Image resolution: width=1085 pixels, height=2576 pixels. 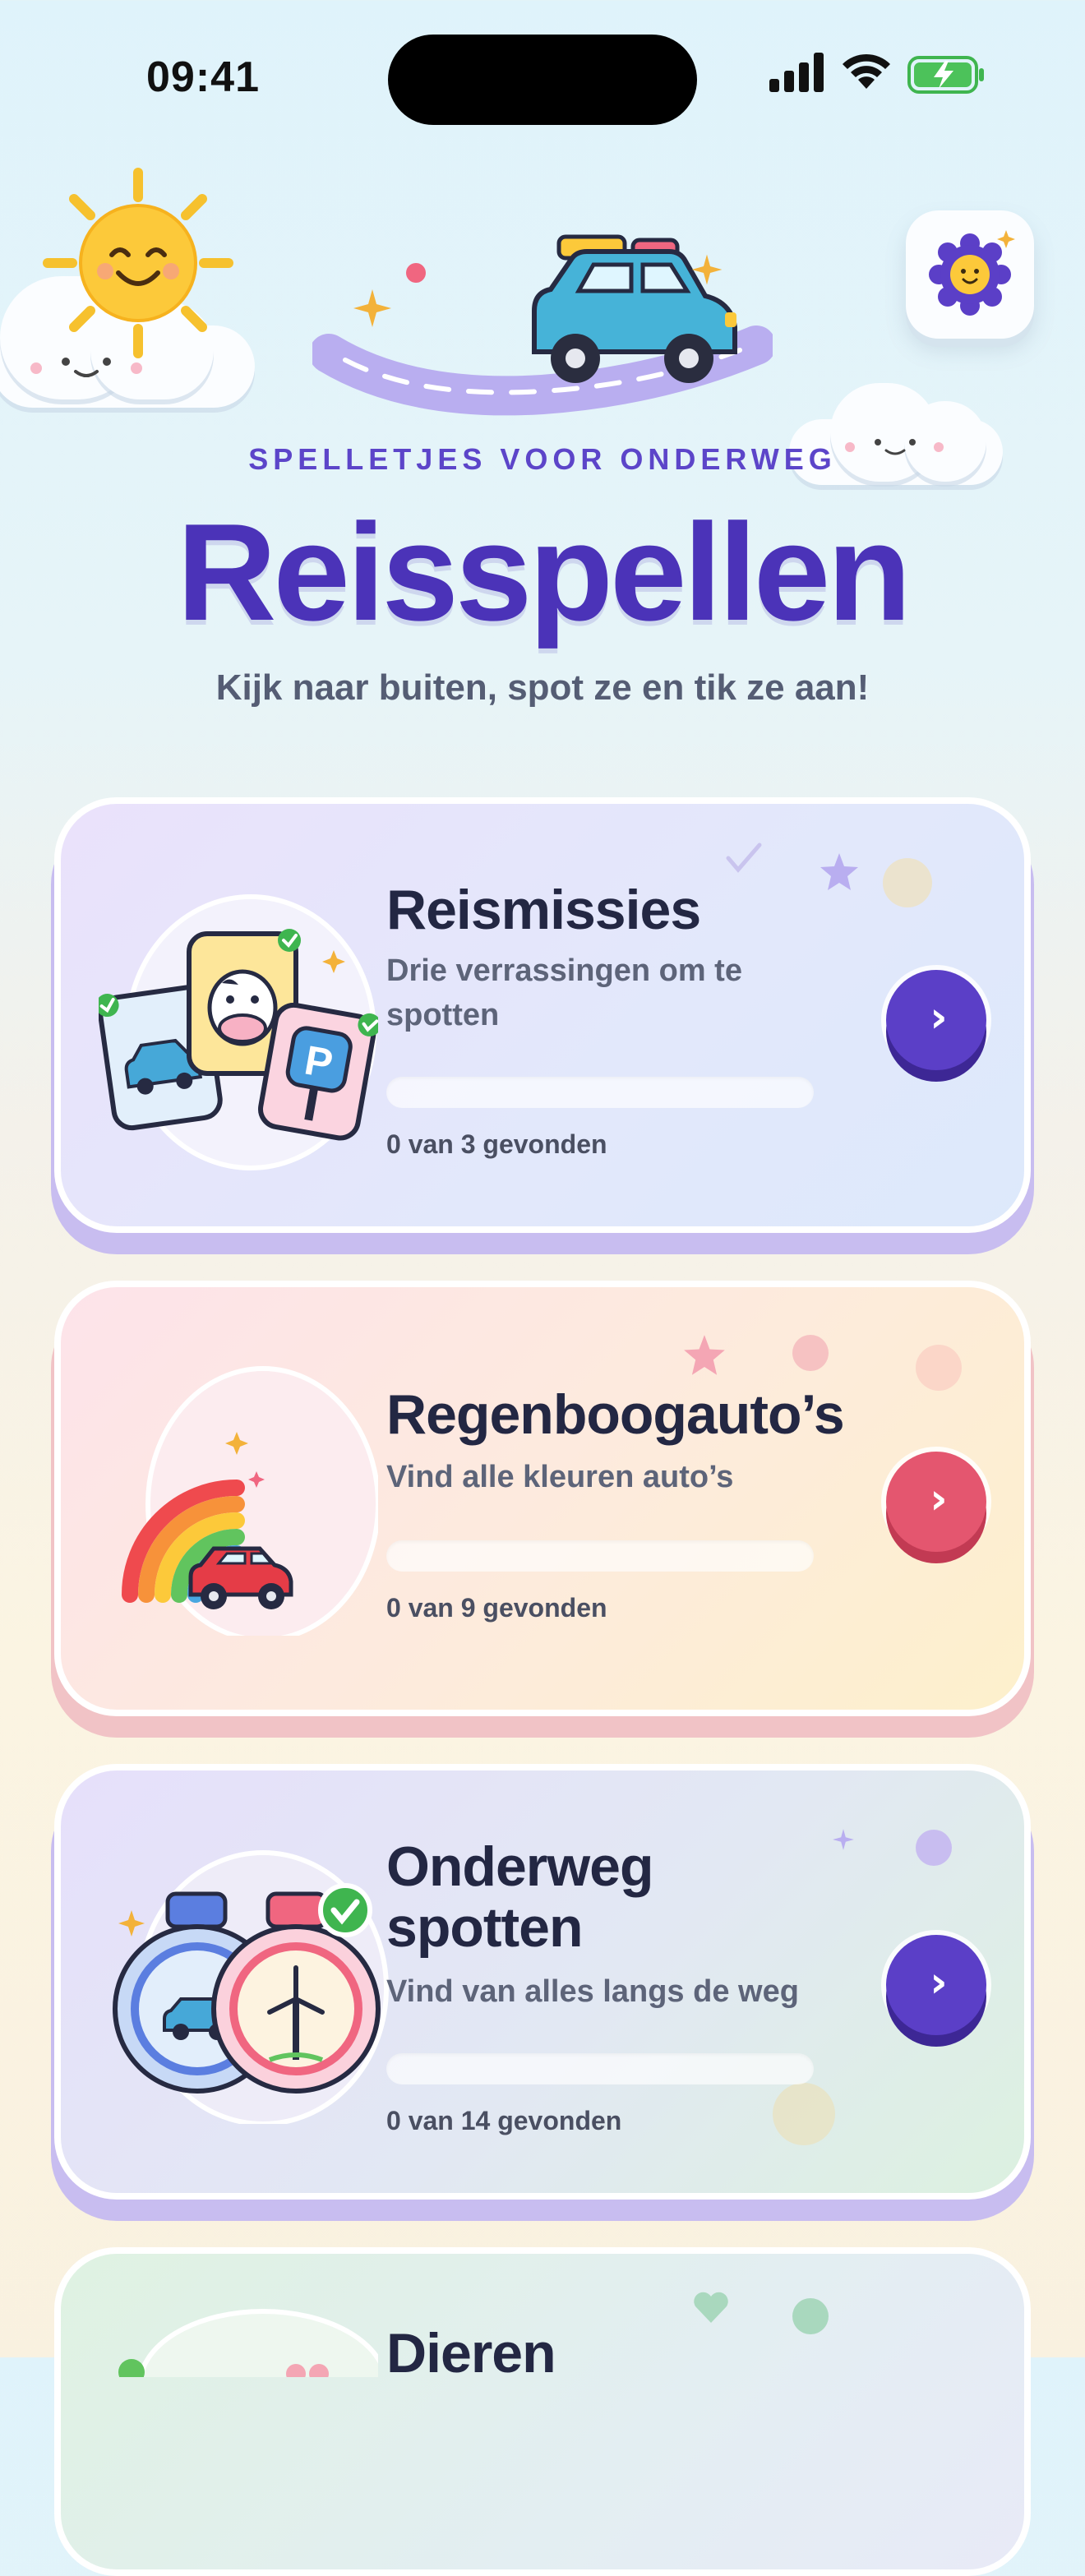 I want to click on card-description: Vind van alles langs de weg, so click(x=593, y=1992).